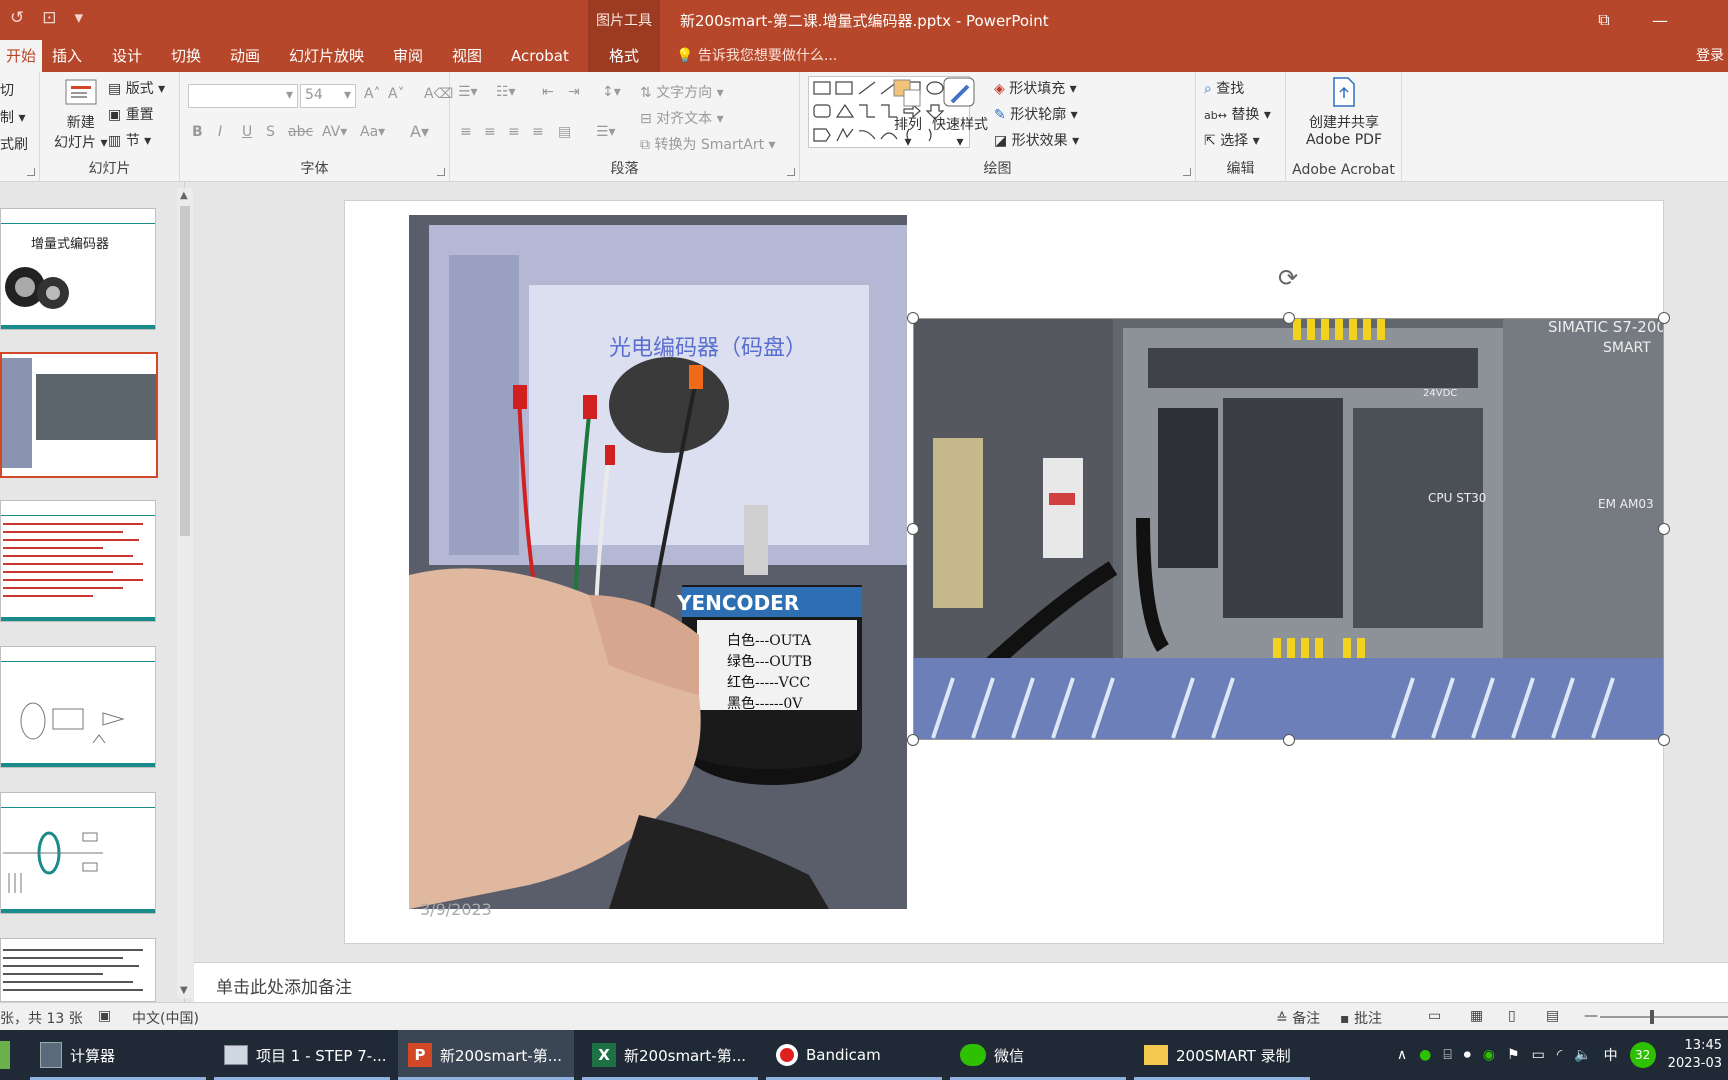  What do you see at coordinates (184, 195) in the screenshot?
I see `scroll-up-icon: ▲` at bounding box center [184, 195].